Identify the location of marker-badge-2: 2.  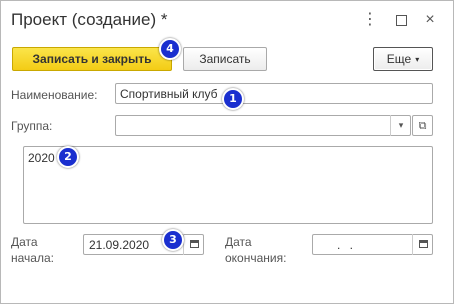
(68, 157).